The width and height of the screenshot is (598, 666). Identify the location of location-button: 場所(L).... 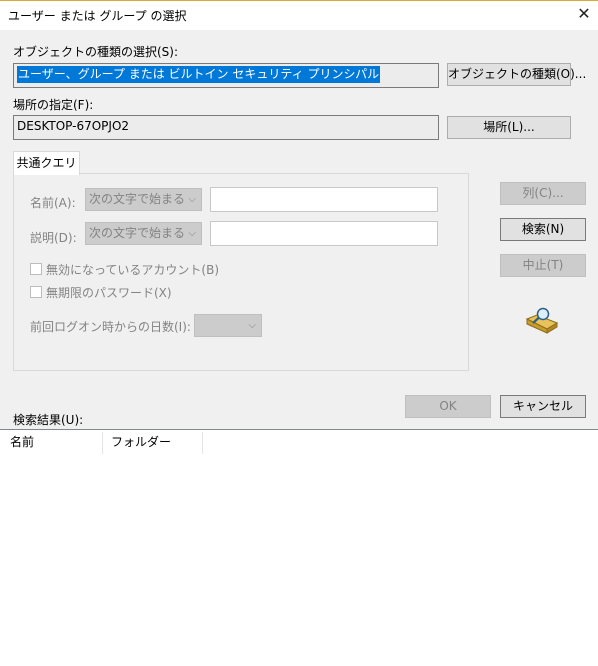
(509, 127).